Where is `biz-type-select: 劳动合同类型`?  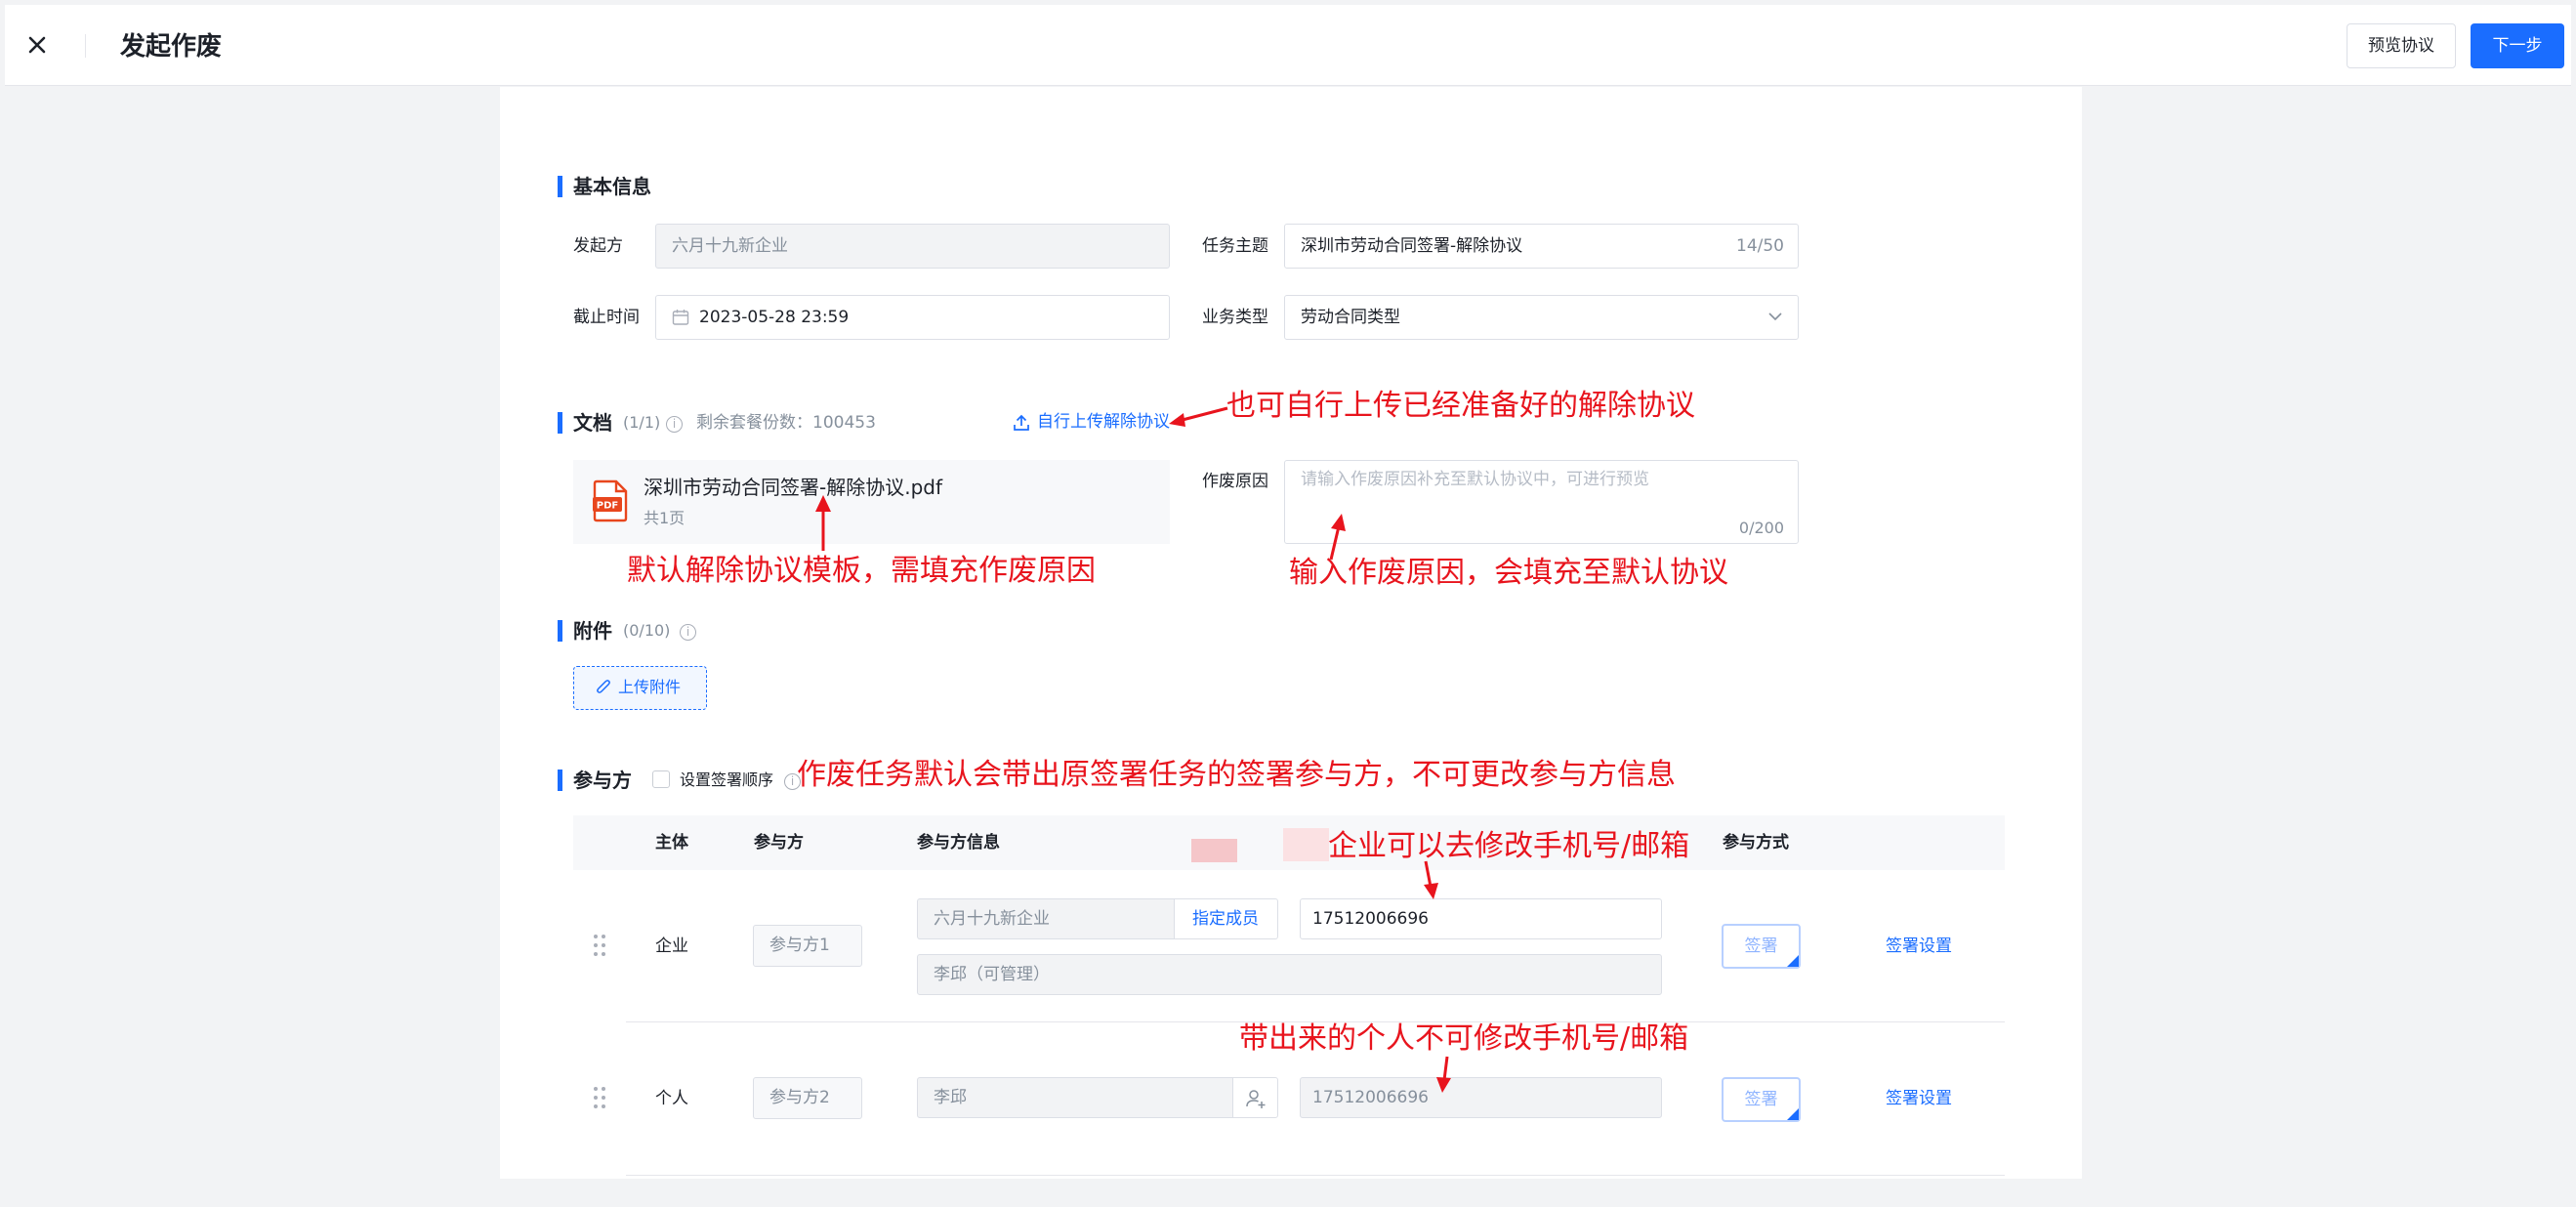 biz-type-select: 劳动合同类型 is located at coordinates (1541, 317).